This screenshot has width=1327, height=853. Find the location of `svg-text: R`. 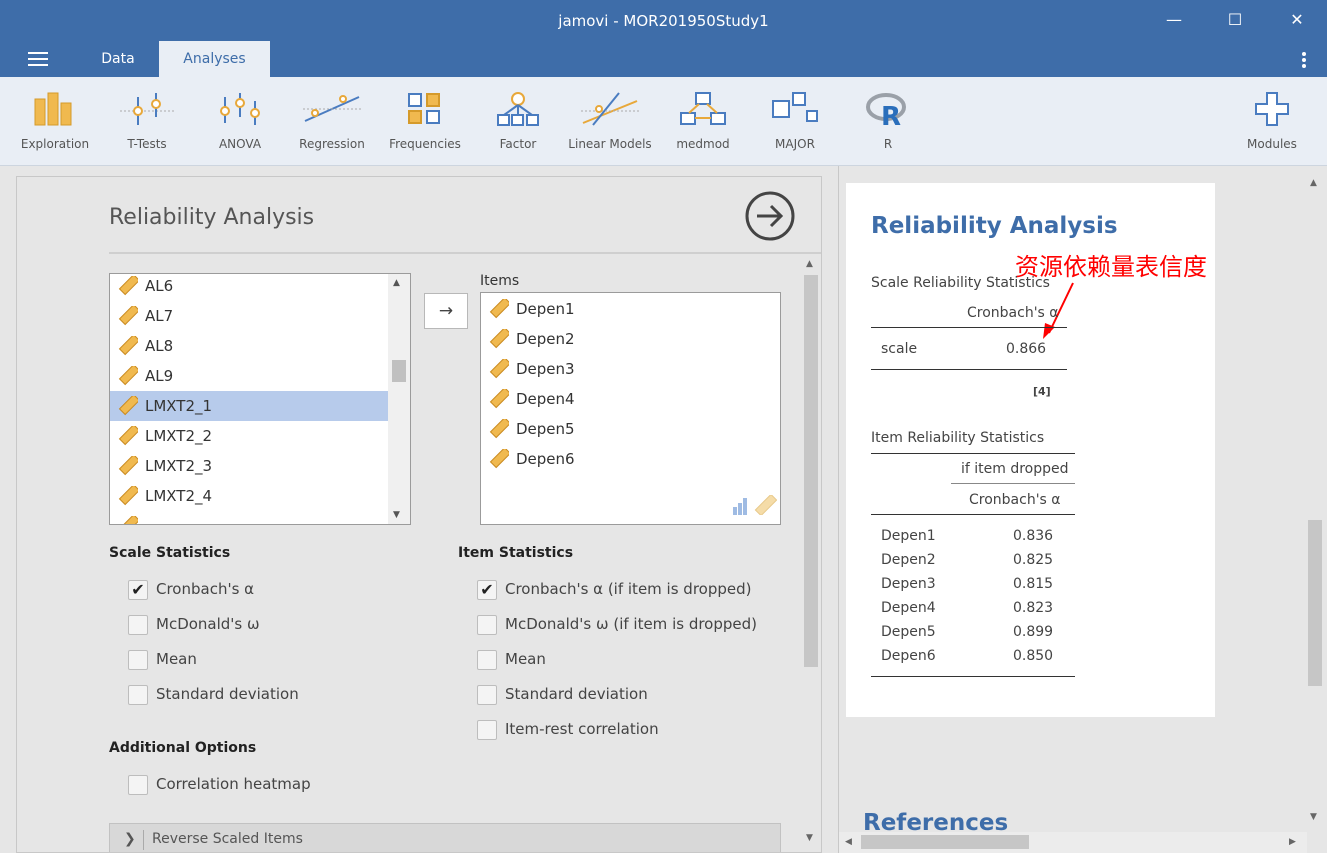

svg-text: R is located at coordinates (891, 114).